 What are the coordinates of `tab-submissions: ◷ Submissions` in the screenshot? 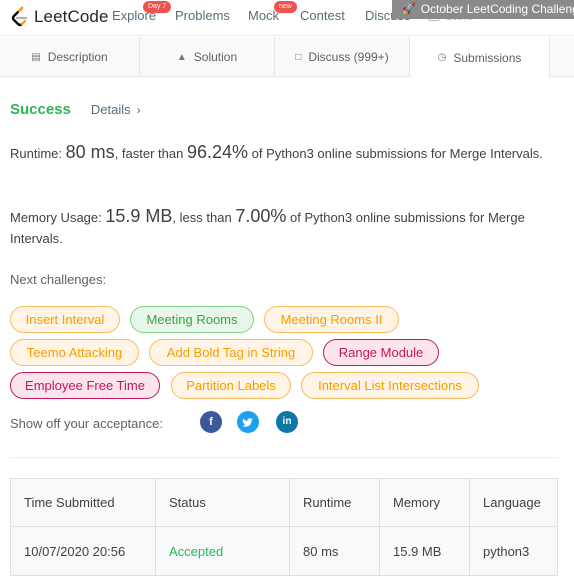 It's located at (480, 57).